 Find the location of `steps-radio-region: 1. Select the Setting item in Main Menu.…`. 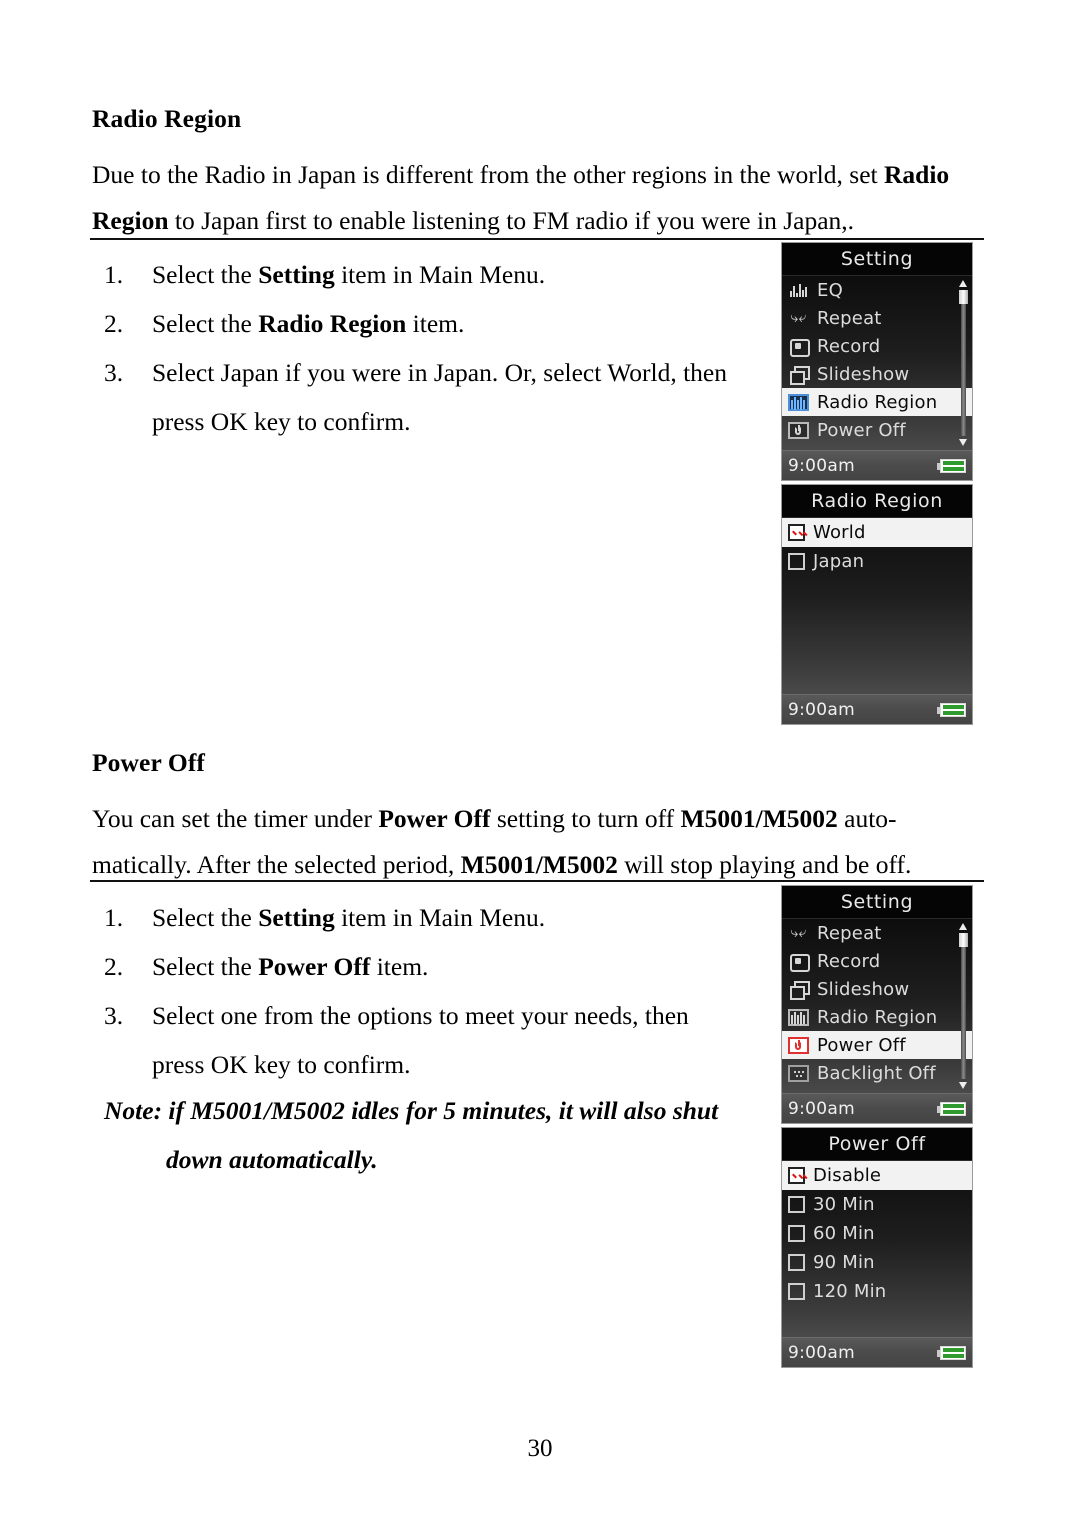

steps-radio-region: 1. Select the Setting item in Main Menu.… is located at coordinates (437, 348).